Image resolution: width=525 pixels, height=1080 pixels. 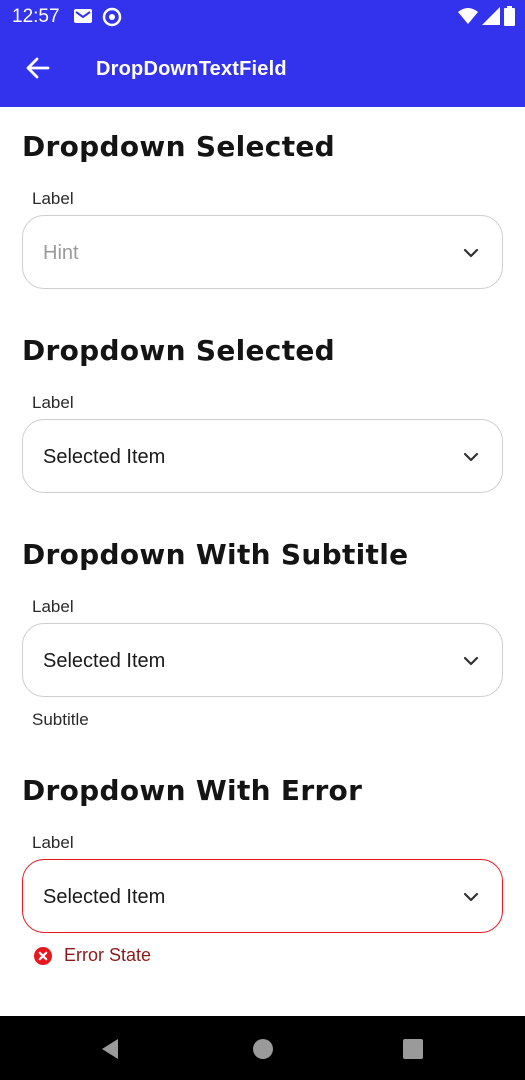 What do you see at coordinates (112, 17) in the screenshot?
I see `at-sign-icon` at bounding box center [112, 17].